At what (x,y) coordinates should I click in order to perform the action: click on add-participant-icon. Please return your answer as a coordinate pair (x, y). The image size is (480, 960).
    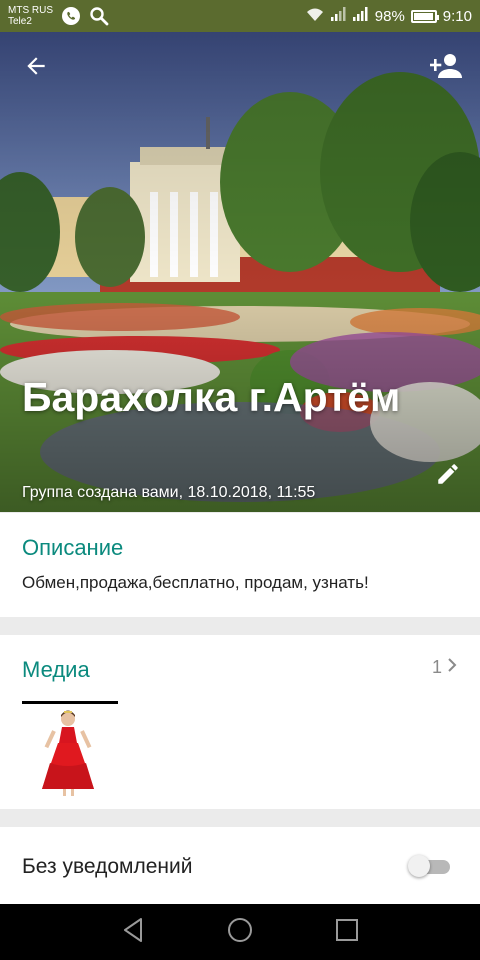
    Looking at the image, I should click on (445, 68).